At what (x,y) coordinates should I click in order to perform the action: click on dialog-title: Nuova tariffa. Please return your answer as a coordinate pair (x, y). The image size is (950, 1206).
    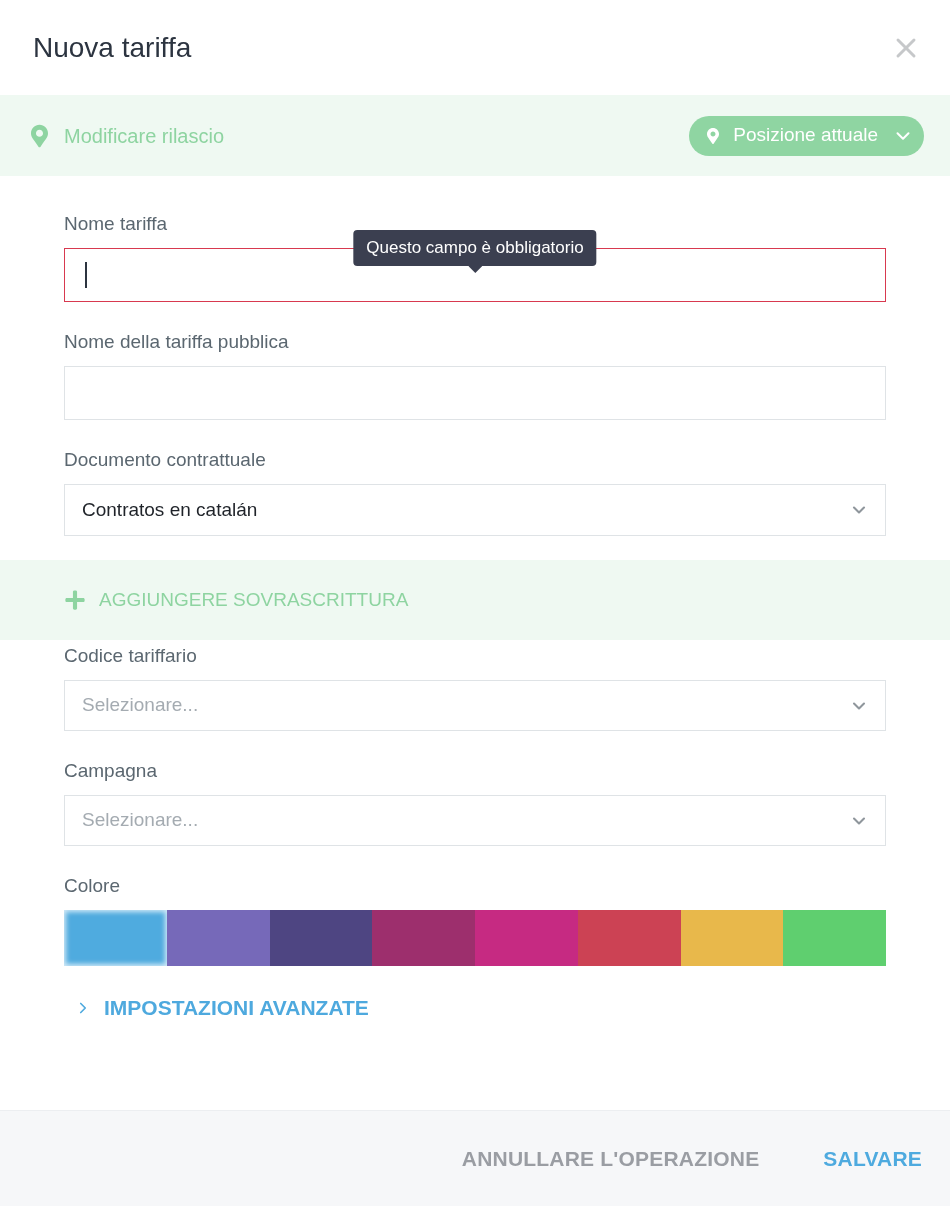
    Looking at the image, I should click on (112, 47).